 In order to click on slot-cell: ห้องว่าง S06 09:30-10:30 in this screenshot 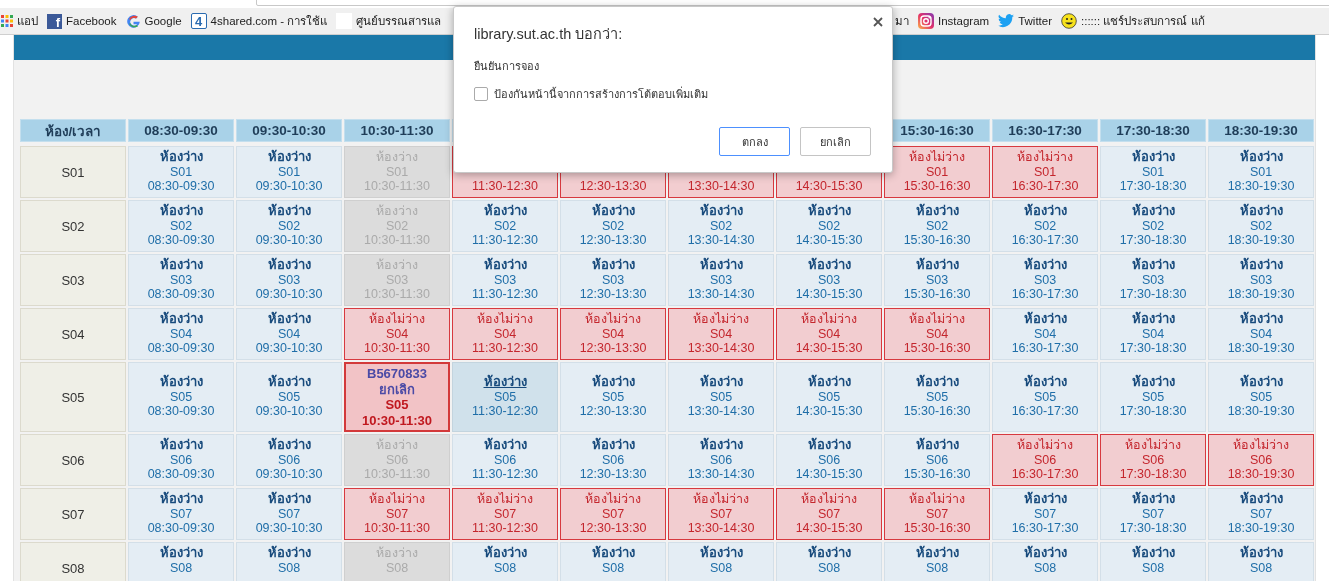, I will do `click(289, 460)`.